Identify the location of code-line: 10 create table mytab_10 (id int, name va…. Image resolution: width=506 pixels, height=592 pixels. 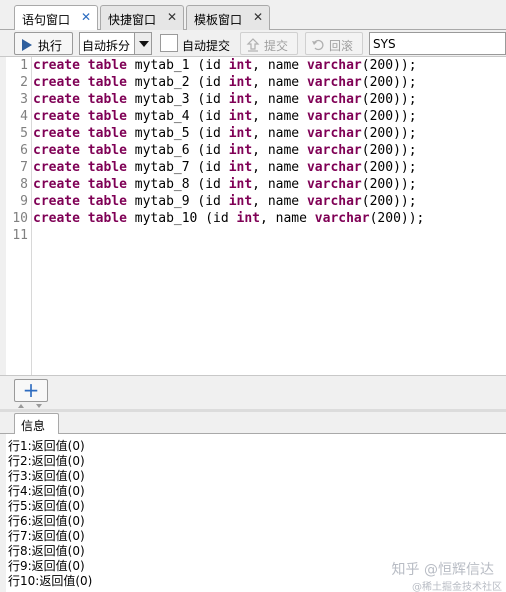
(256, 219).